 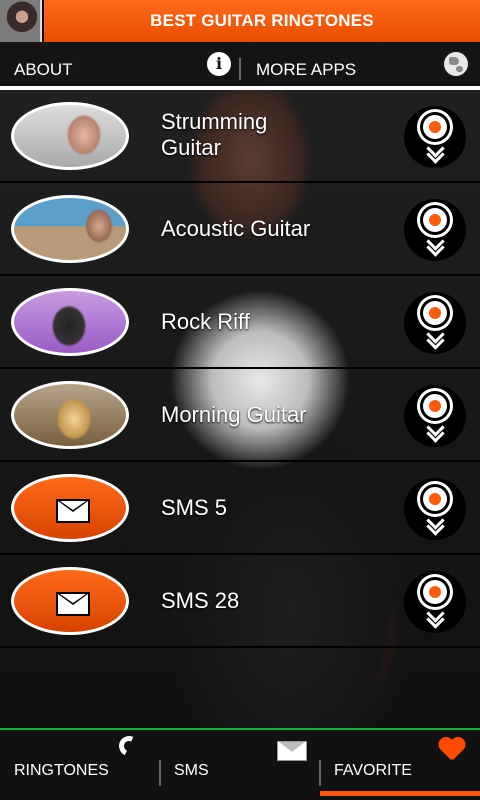 I want to click on tab-ringtones: RINGTONES, so click(x=80, y=765).